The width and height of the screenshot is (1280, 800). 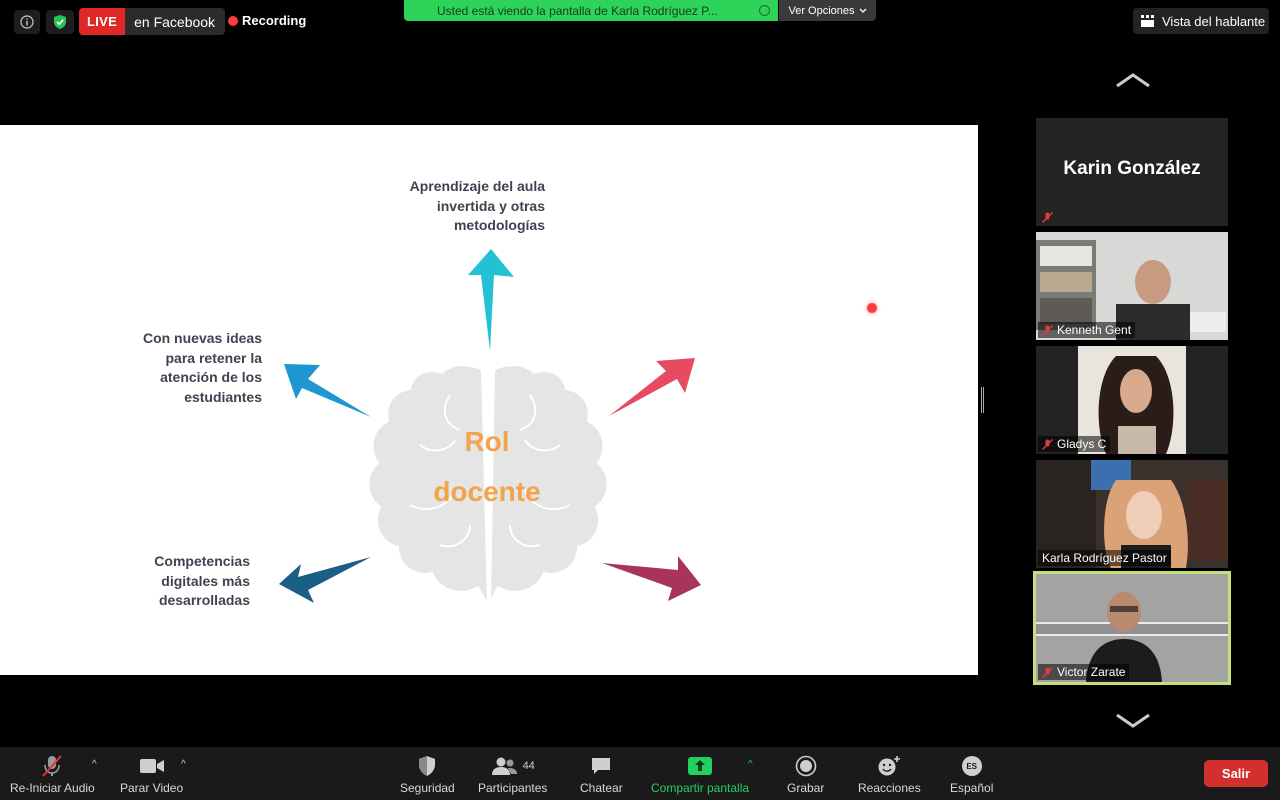 What do you see at coordinates (175, 21) in the screenshot?
I see `live-destination: en Facebook` at bounding box center [175, 21].